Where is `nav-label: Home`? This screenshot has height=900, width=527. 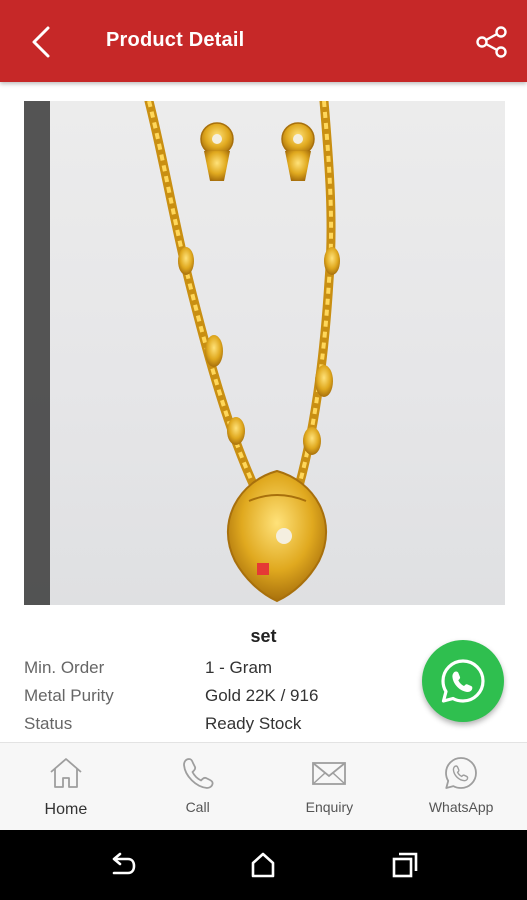 nav-label: Home is located at coordinates (66, 809).